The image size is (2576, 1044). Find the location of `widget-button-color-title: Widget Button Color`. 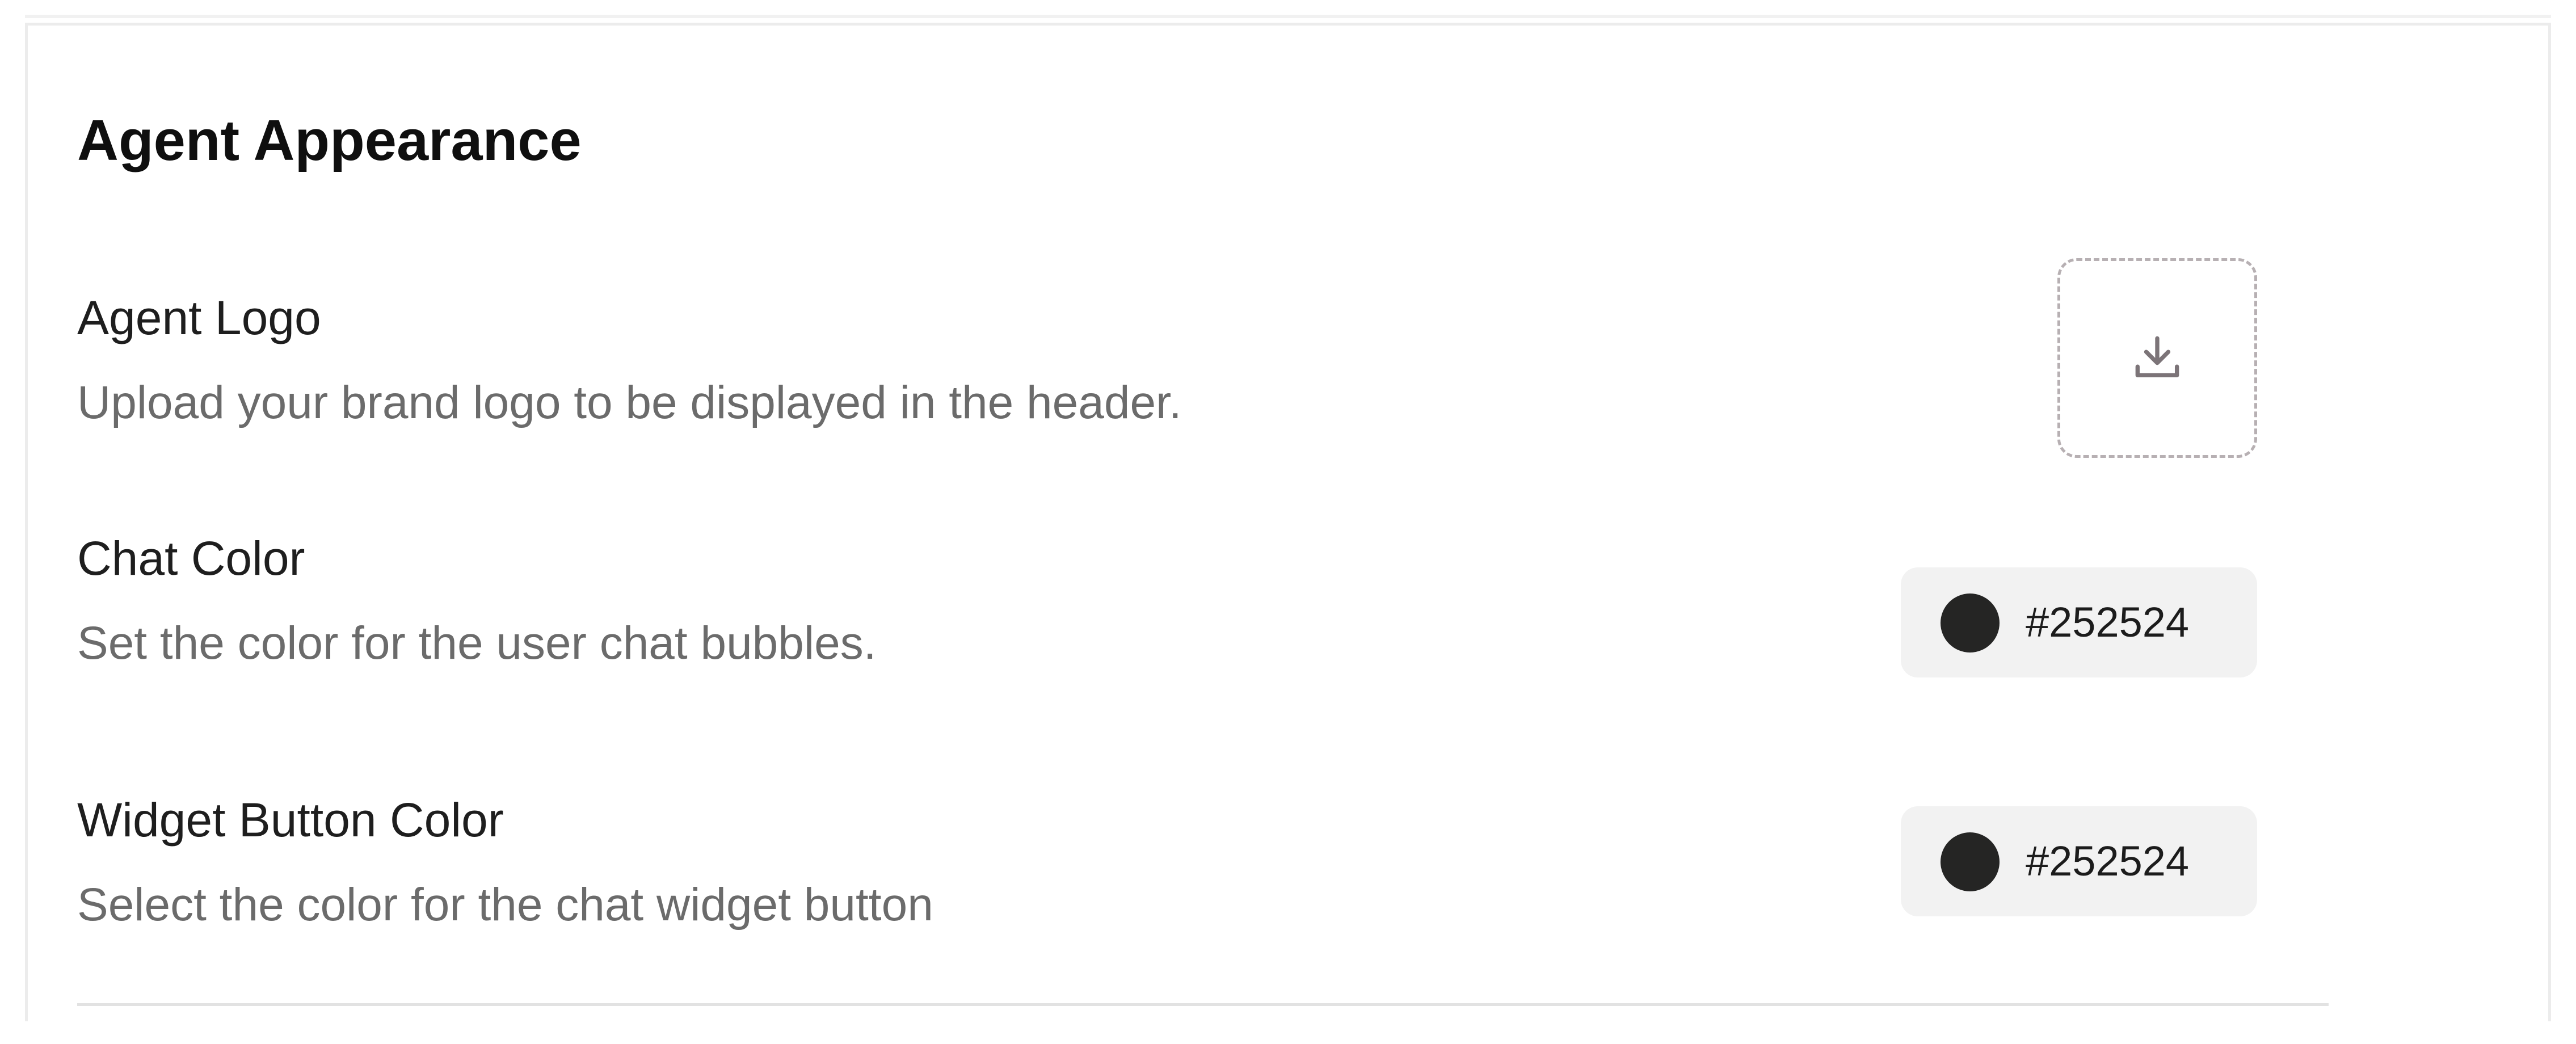

widget-button-color-title: Widget Button Color is located at coordinates (290, 820).